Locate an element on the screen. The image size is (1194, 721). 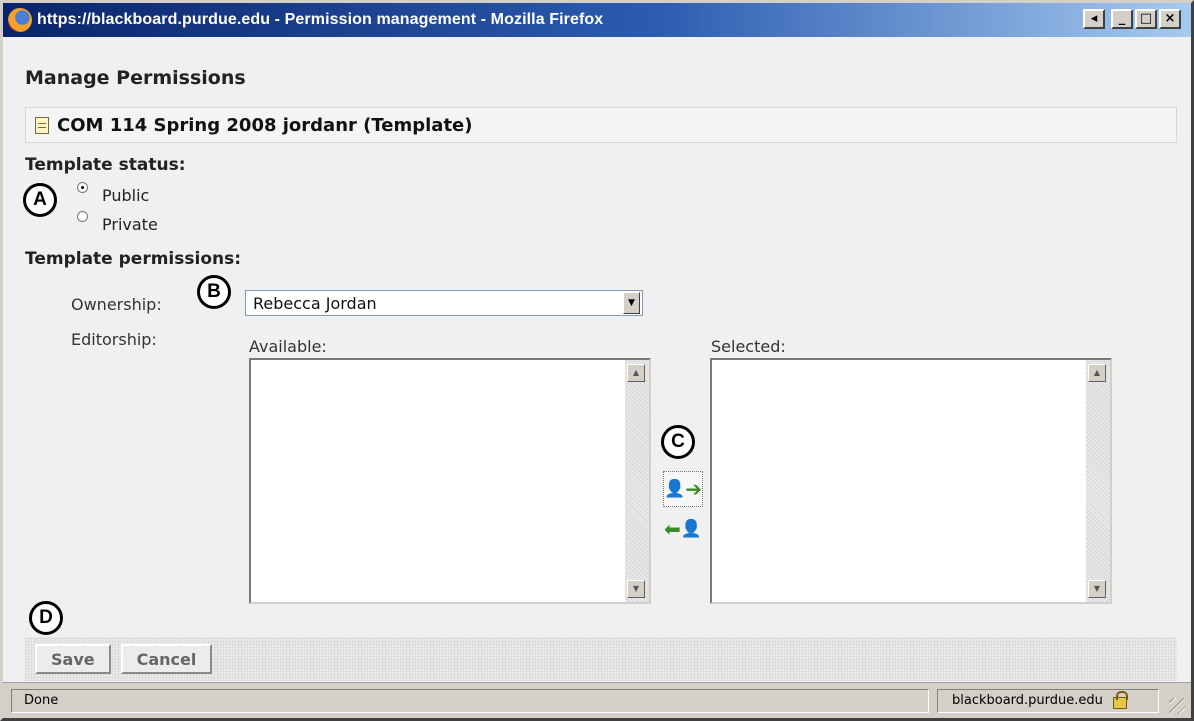
callout-a: A is located at coordinates (40, 200).